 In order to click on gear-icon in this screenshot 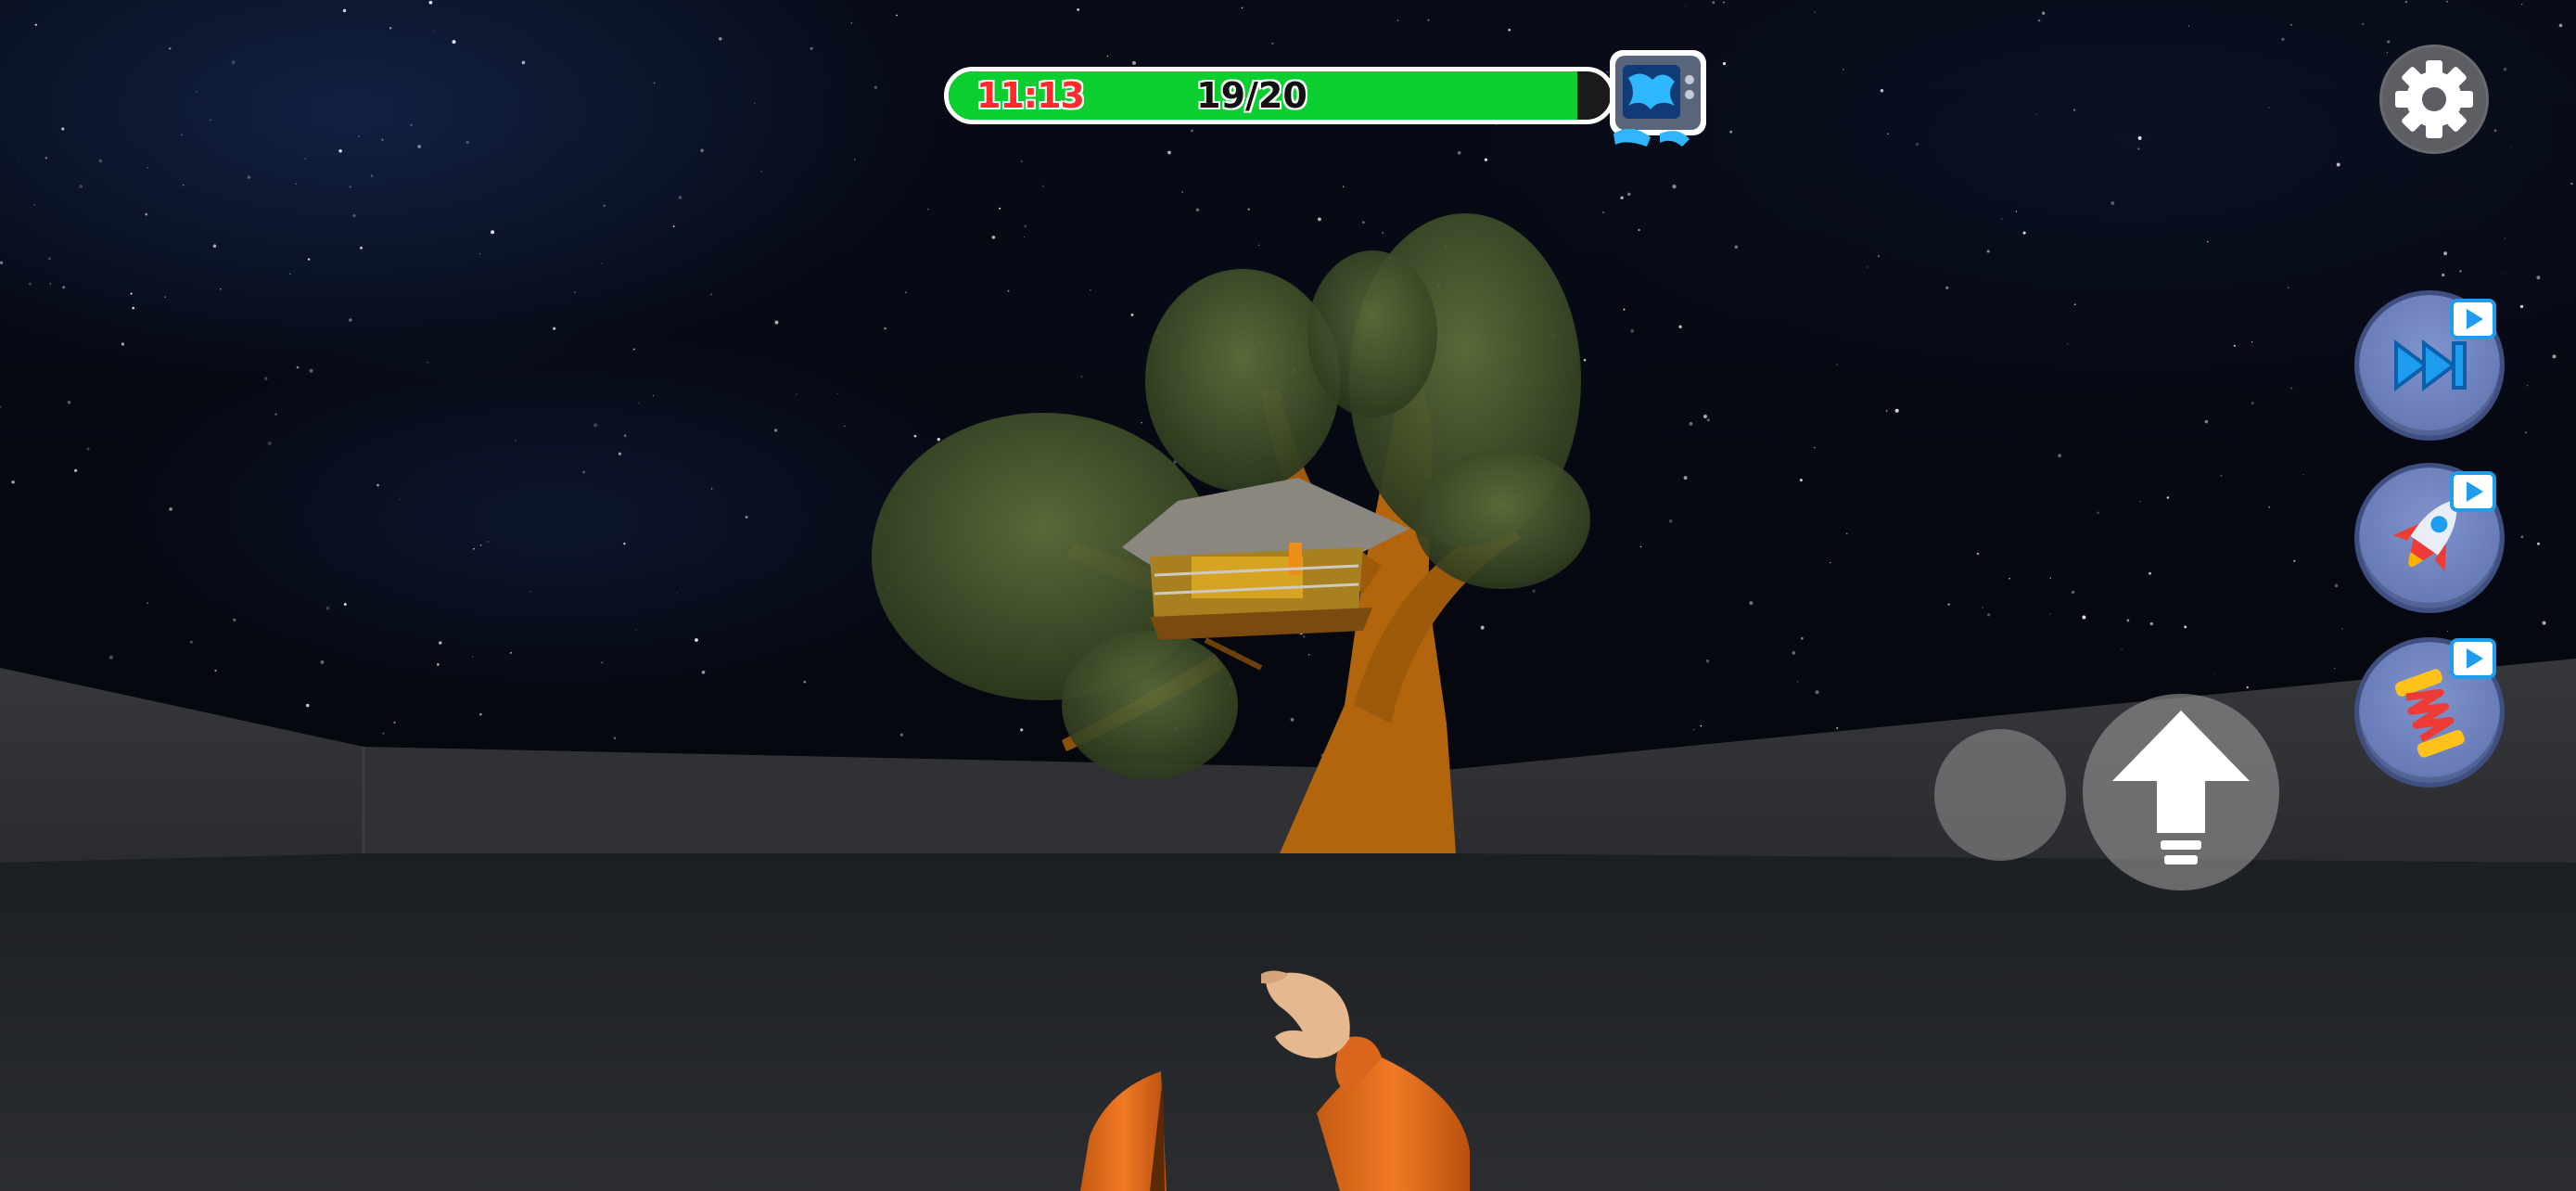, I will do `click(2434, 99)`.